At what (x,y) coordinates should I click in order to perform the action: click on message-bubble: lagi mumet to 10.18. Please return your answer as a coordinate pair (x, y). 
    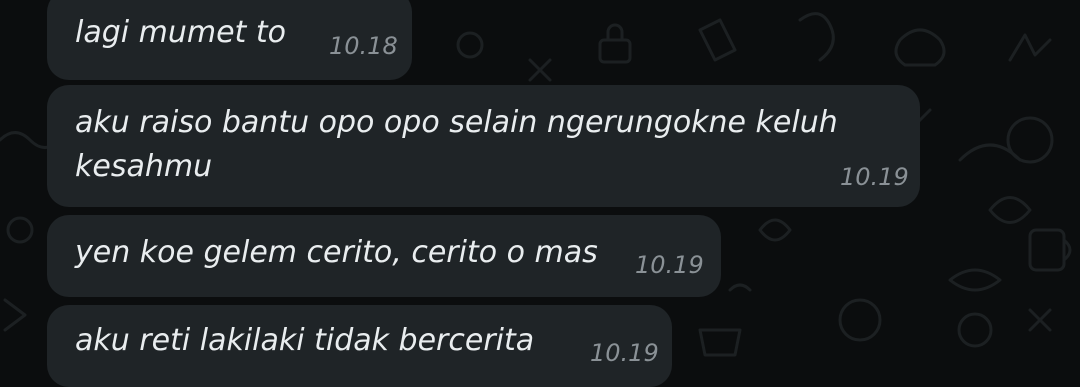
    Looking at the image, I should click on (229, 40).